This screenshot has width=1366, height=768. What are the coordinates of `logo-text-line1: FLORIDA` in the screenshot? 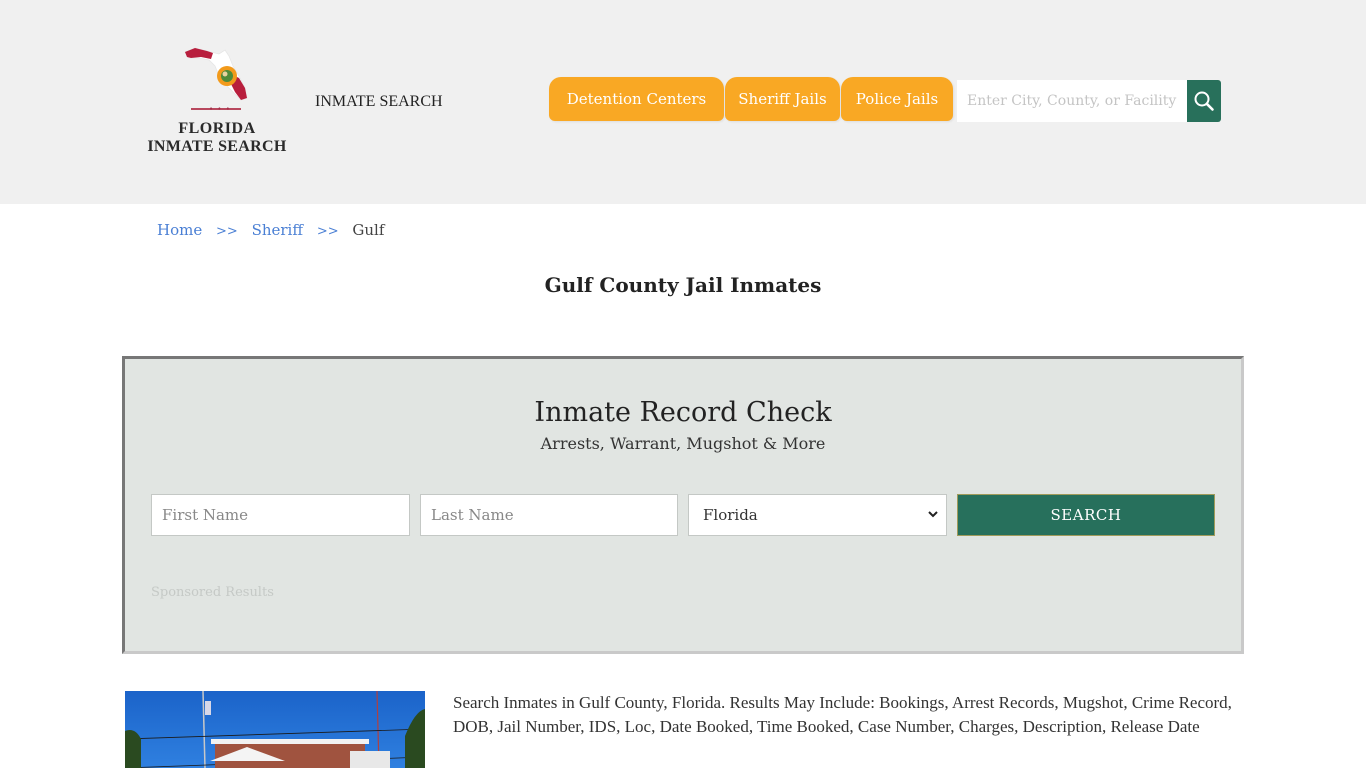 It's located at (217, 128).